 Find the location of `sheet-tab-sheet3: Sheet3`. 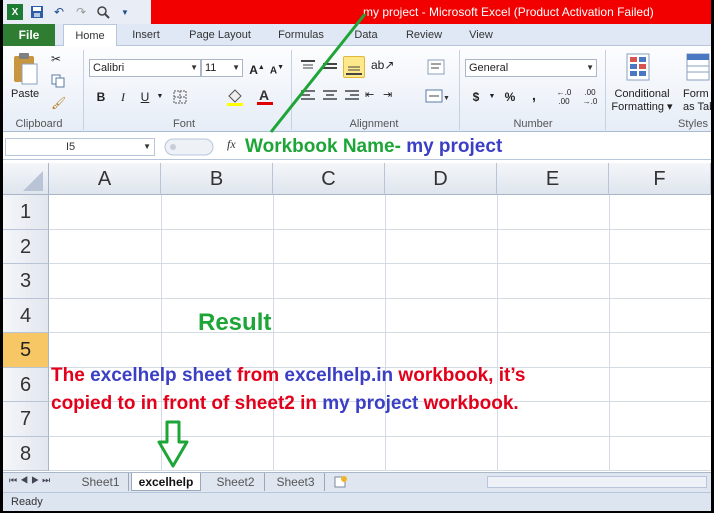

sheet-tab-sheet3: Sheet3 is located at coordinates (296, 482).